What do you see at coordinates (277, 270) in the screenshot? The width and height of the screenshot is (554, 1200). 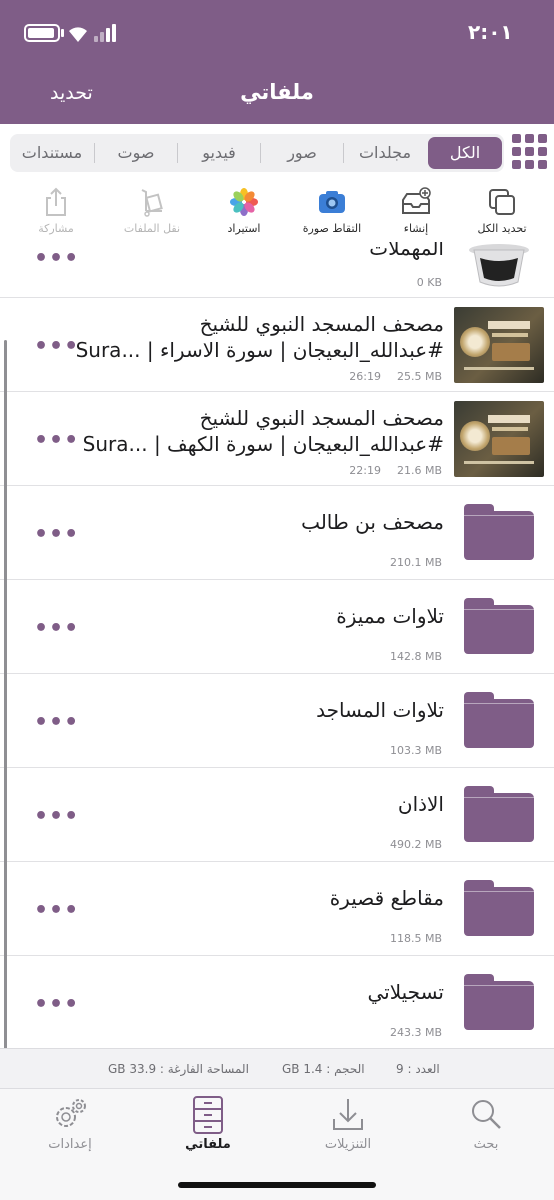 I see `list-item-trash: المهملات 0 KB •••` at bounding box center [277, 270].